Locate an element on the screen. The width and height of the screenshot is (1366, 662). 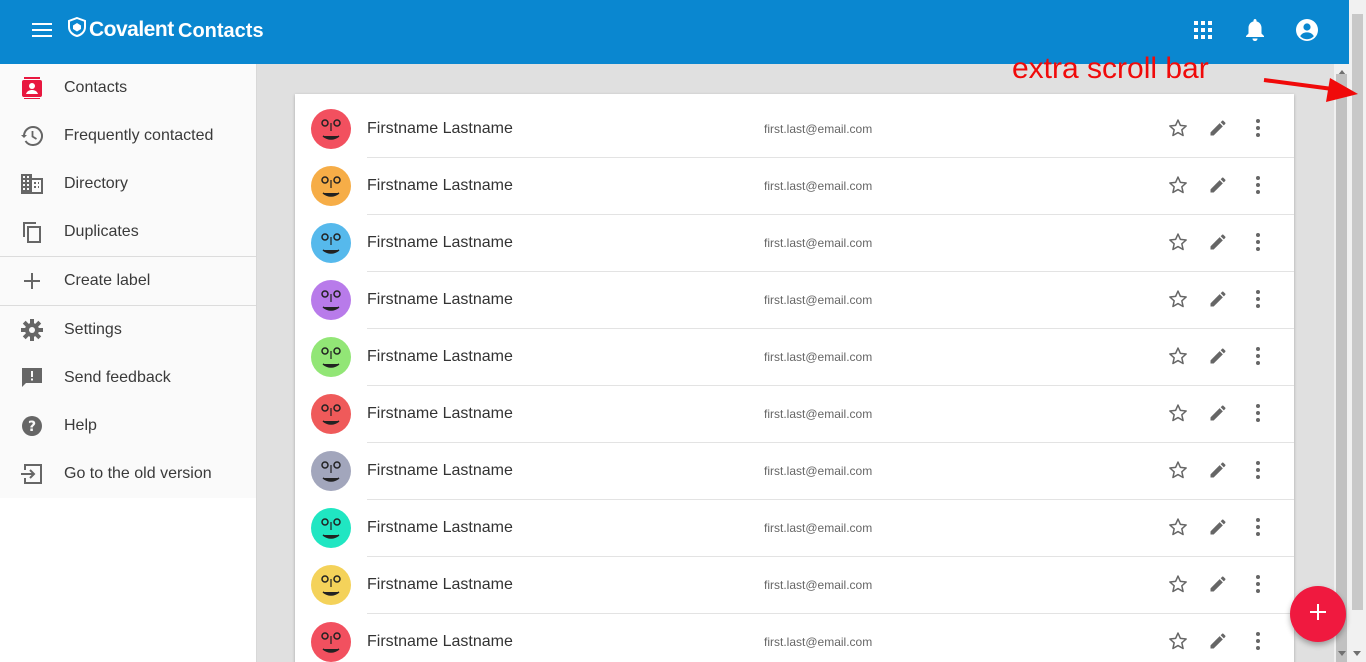
sidebar-item-label: Directory is located at coordinates (96, 183).